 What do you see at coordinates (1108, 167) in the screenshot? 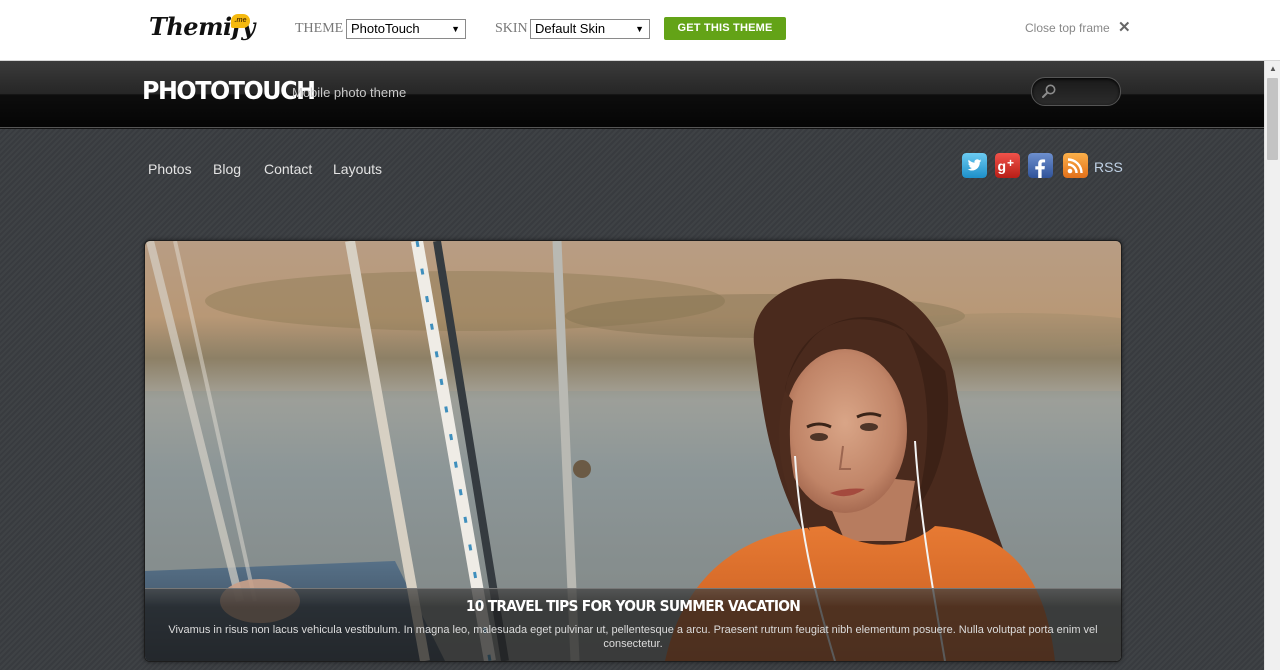
I see `rss-link: RSS` at bounding box center [1108, 167].